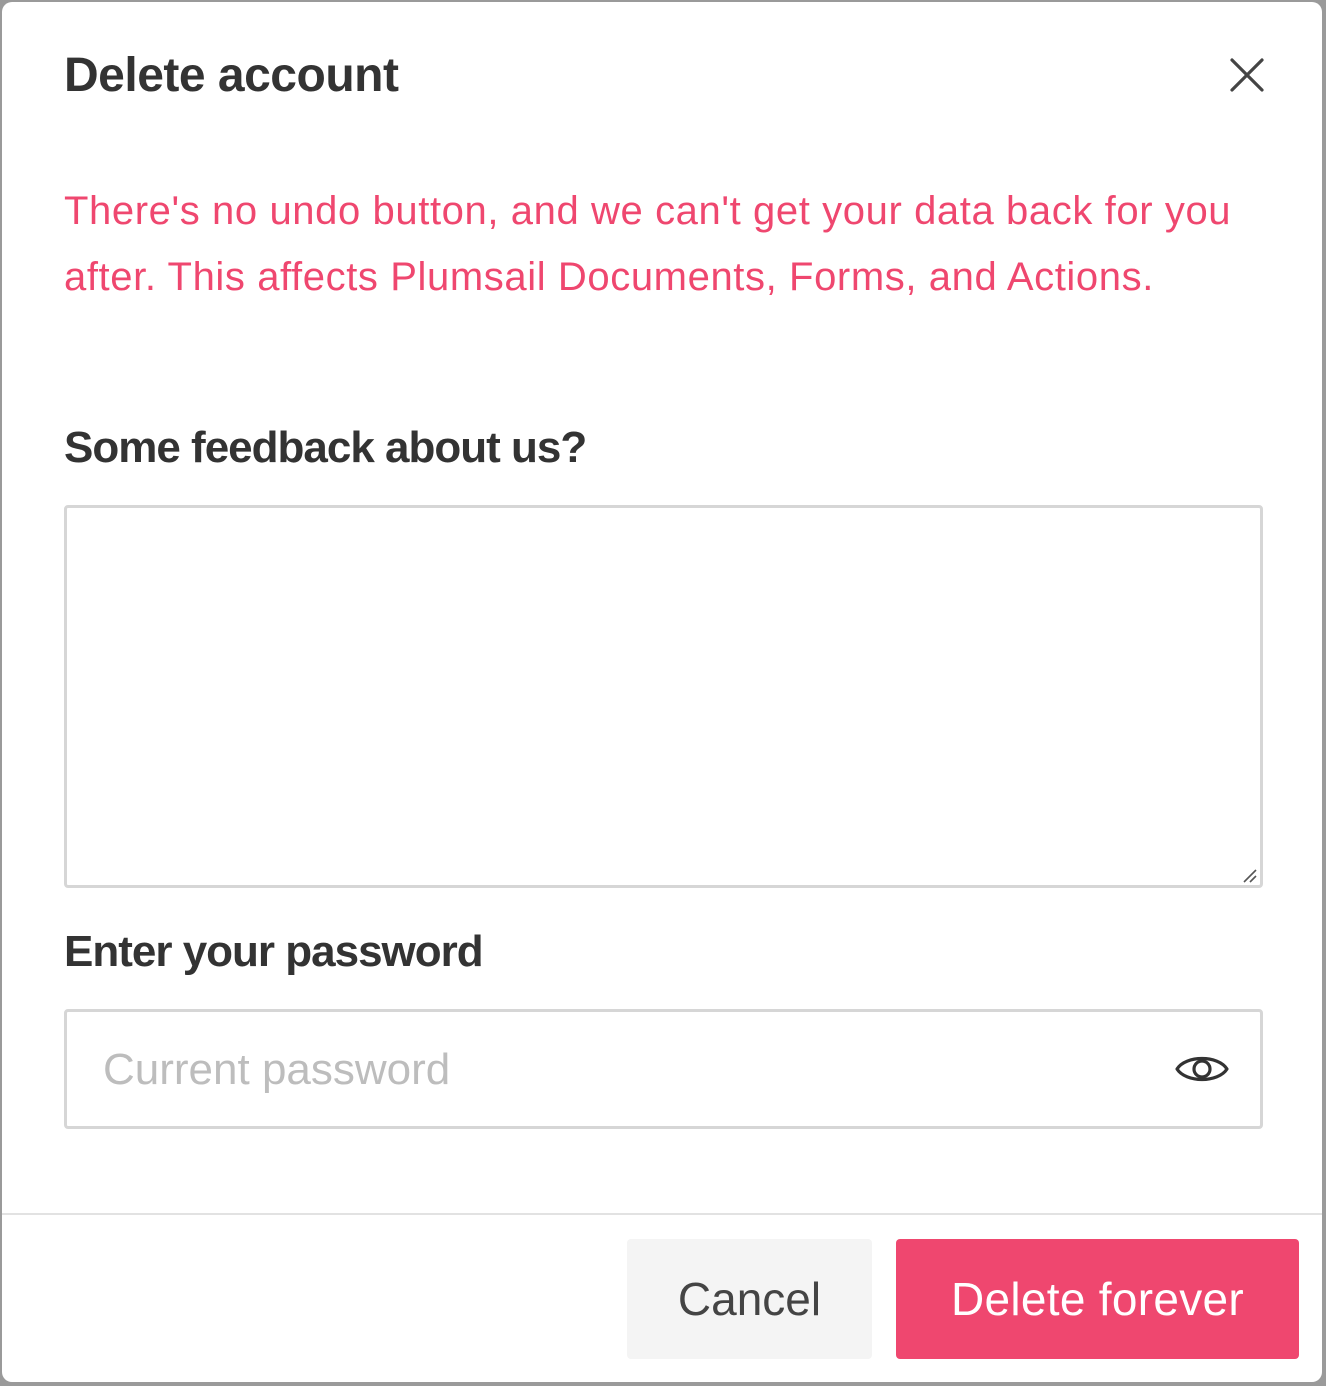 The width and height of the screenshot is (1326, 1386). I want to click on password-label: Enter your password, so click(274, 951).